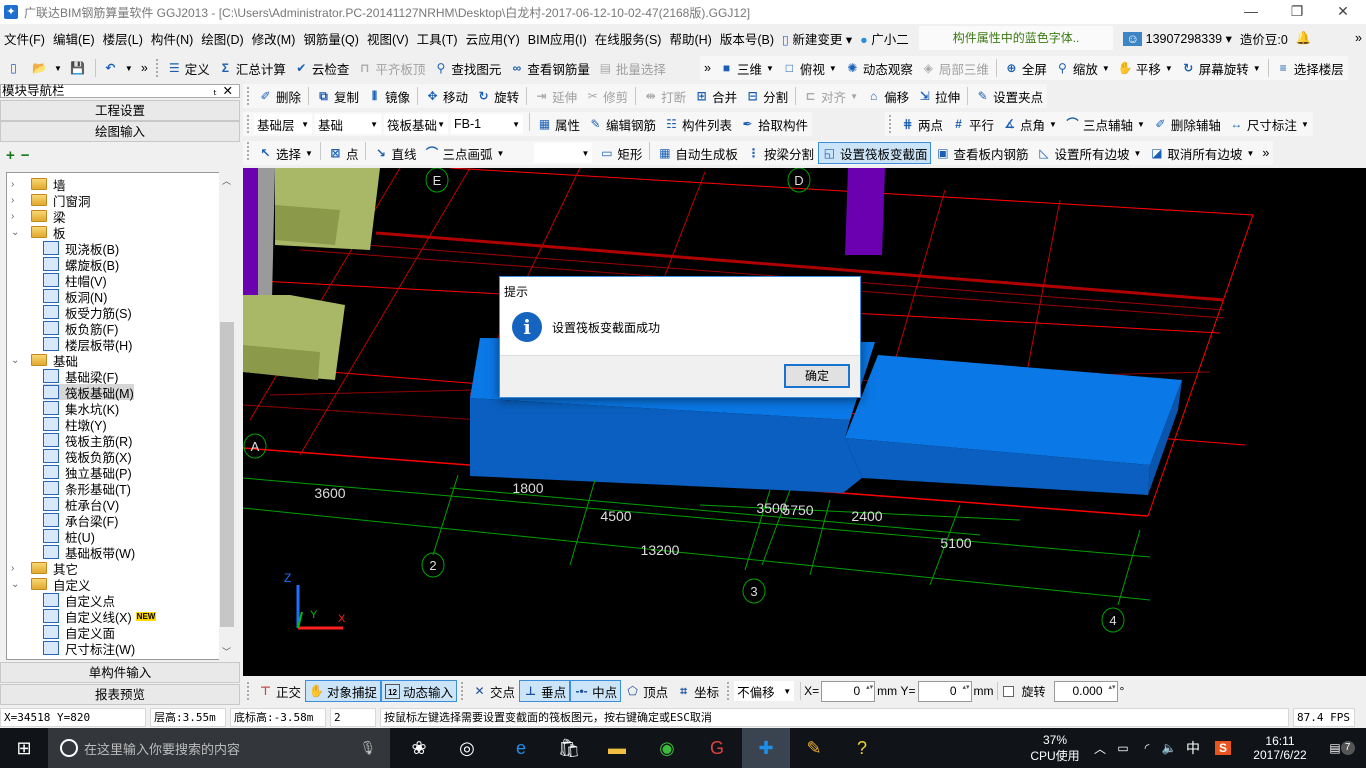 The height and width of the screenshot is (768, 1366). What do you see at coordinates (664, 96) in the screenshot?
I see `break-button: ⇹ 打断` at bounding box center [664, 96].